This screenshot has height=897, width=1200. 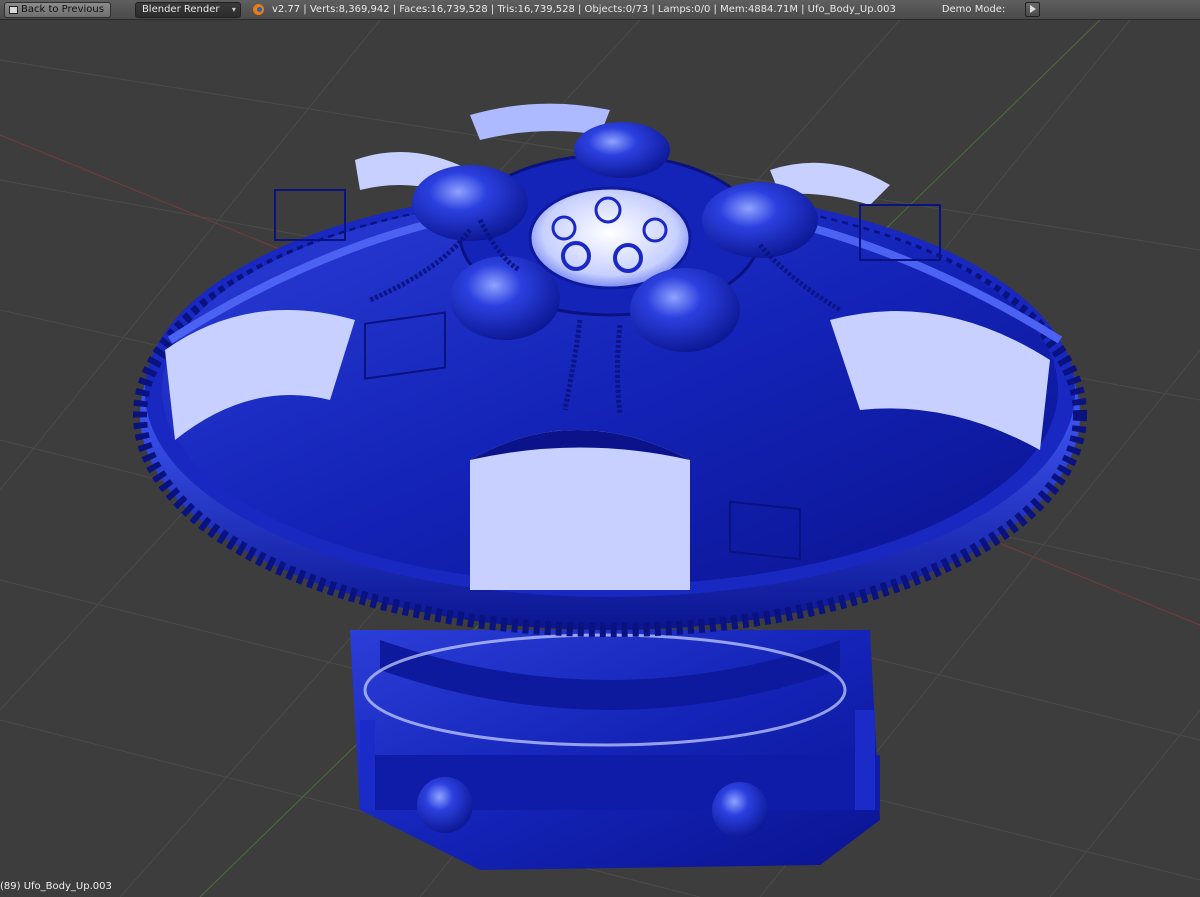 I want to click on back-to-previous-label: Back to Previous, so click(x=62, y=9).